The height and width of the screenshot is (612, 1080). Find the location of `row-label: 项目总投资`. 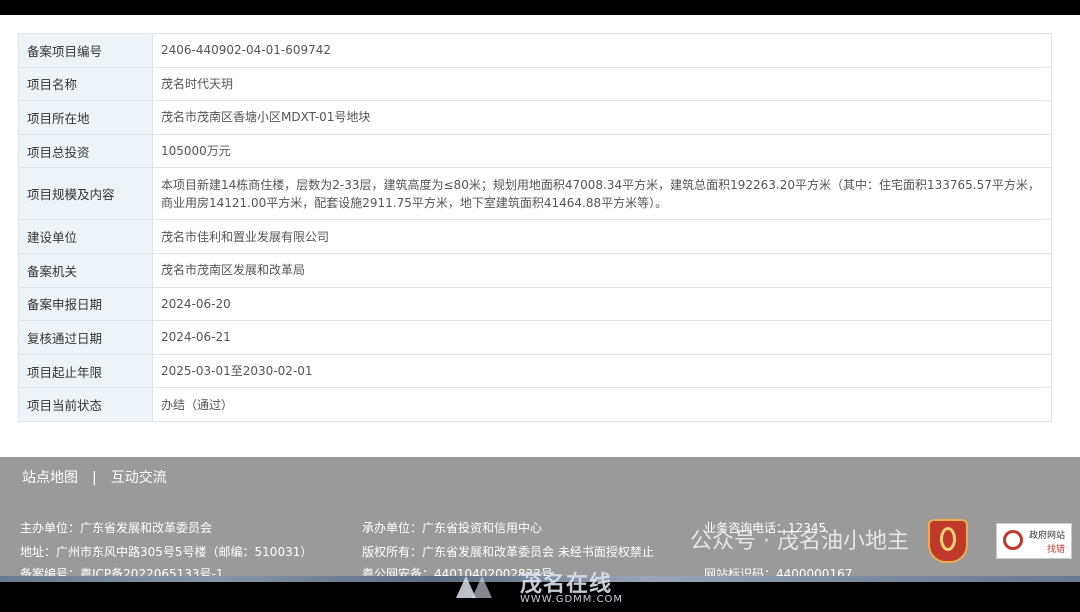

row-label: 项目总投资 is located at coordinates (85, 151).